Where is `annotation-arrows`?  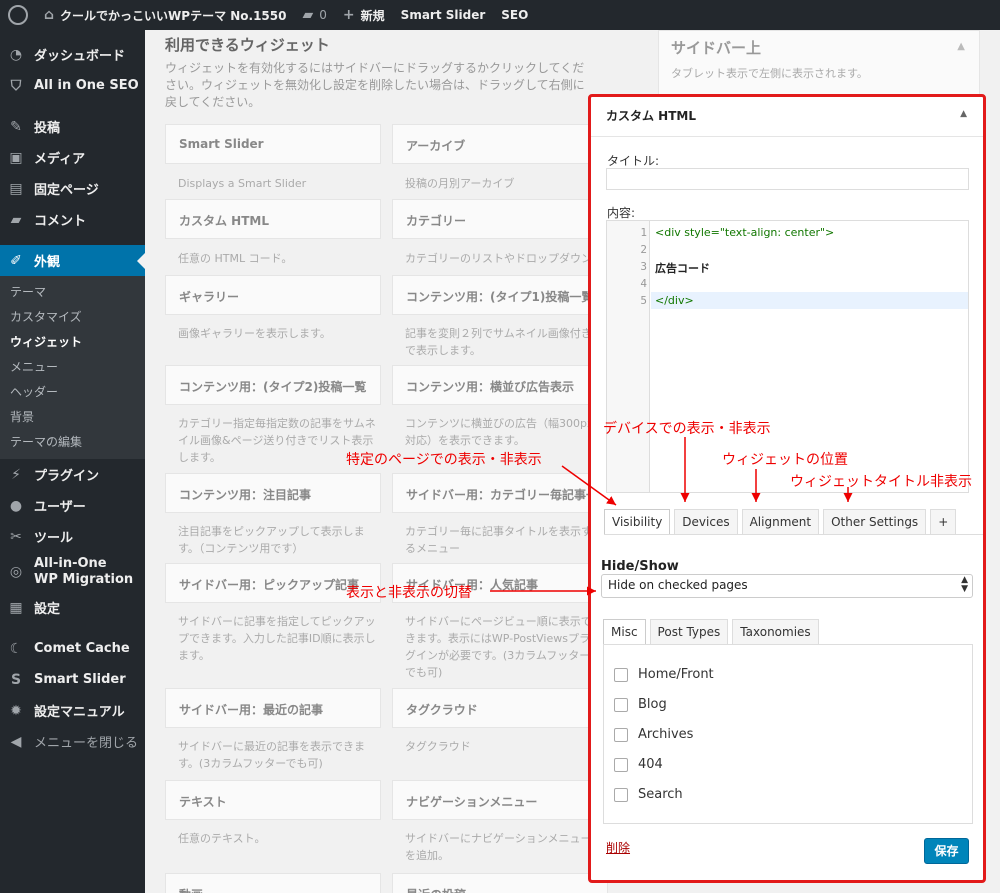
annotation-arrows is located at coordinates (671, 516).